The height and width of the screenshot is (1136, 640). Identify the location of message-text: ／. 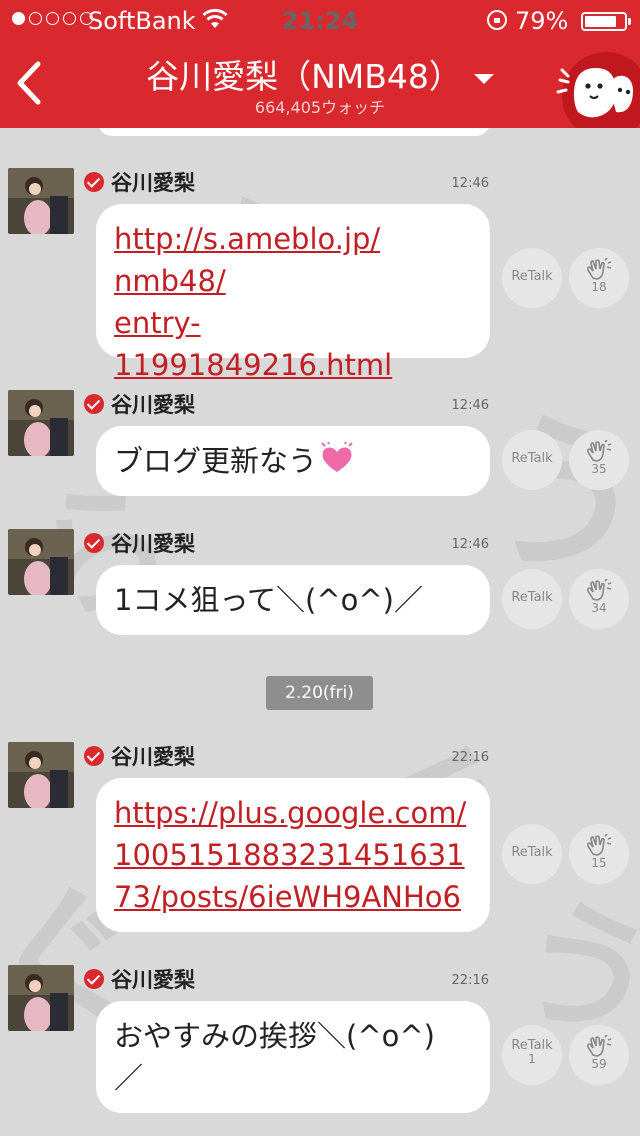
(129, 1078).